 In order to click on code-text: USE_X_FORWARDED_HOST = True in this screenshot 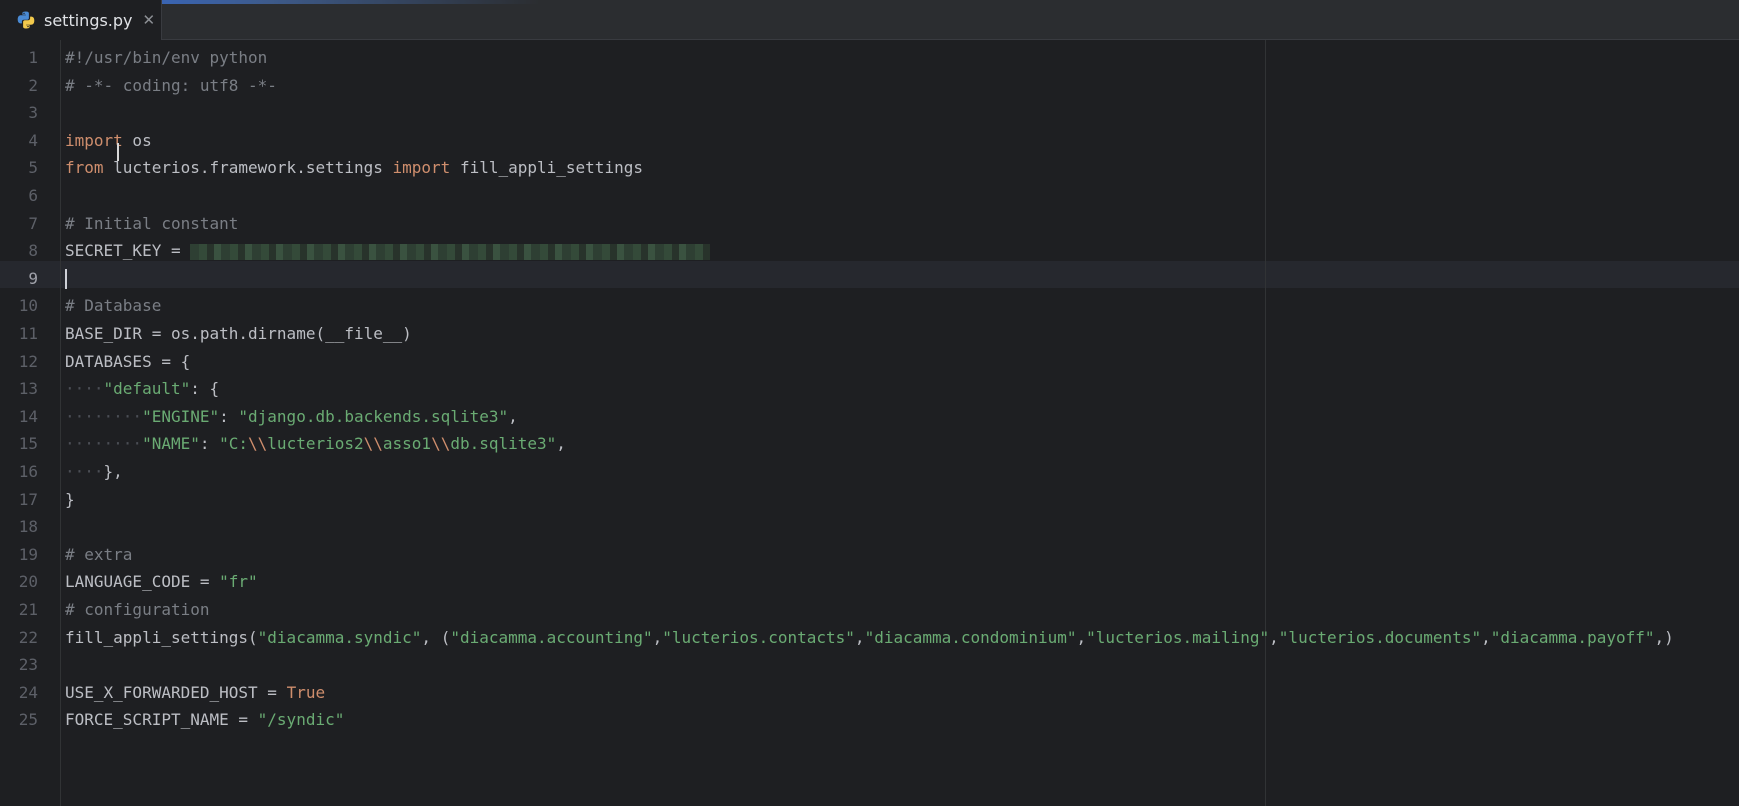, I will do `click(195, 692)`.